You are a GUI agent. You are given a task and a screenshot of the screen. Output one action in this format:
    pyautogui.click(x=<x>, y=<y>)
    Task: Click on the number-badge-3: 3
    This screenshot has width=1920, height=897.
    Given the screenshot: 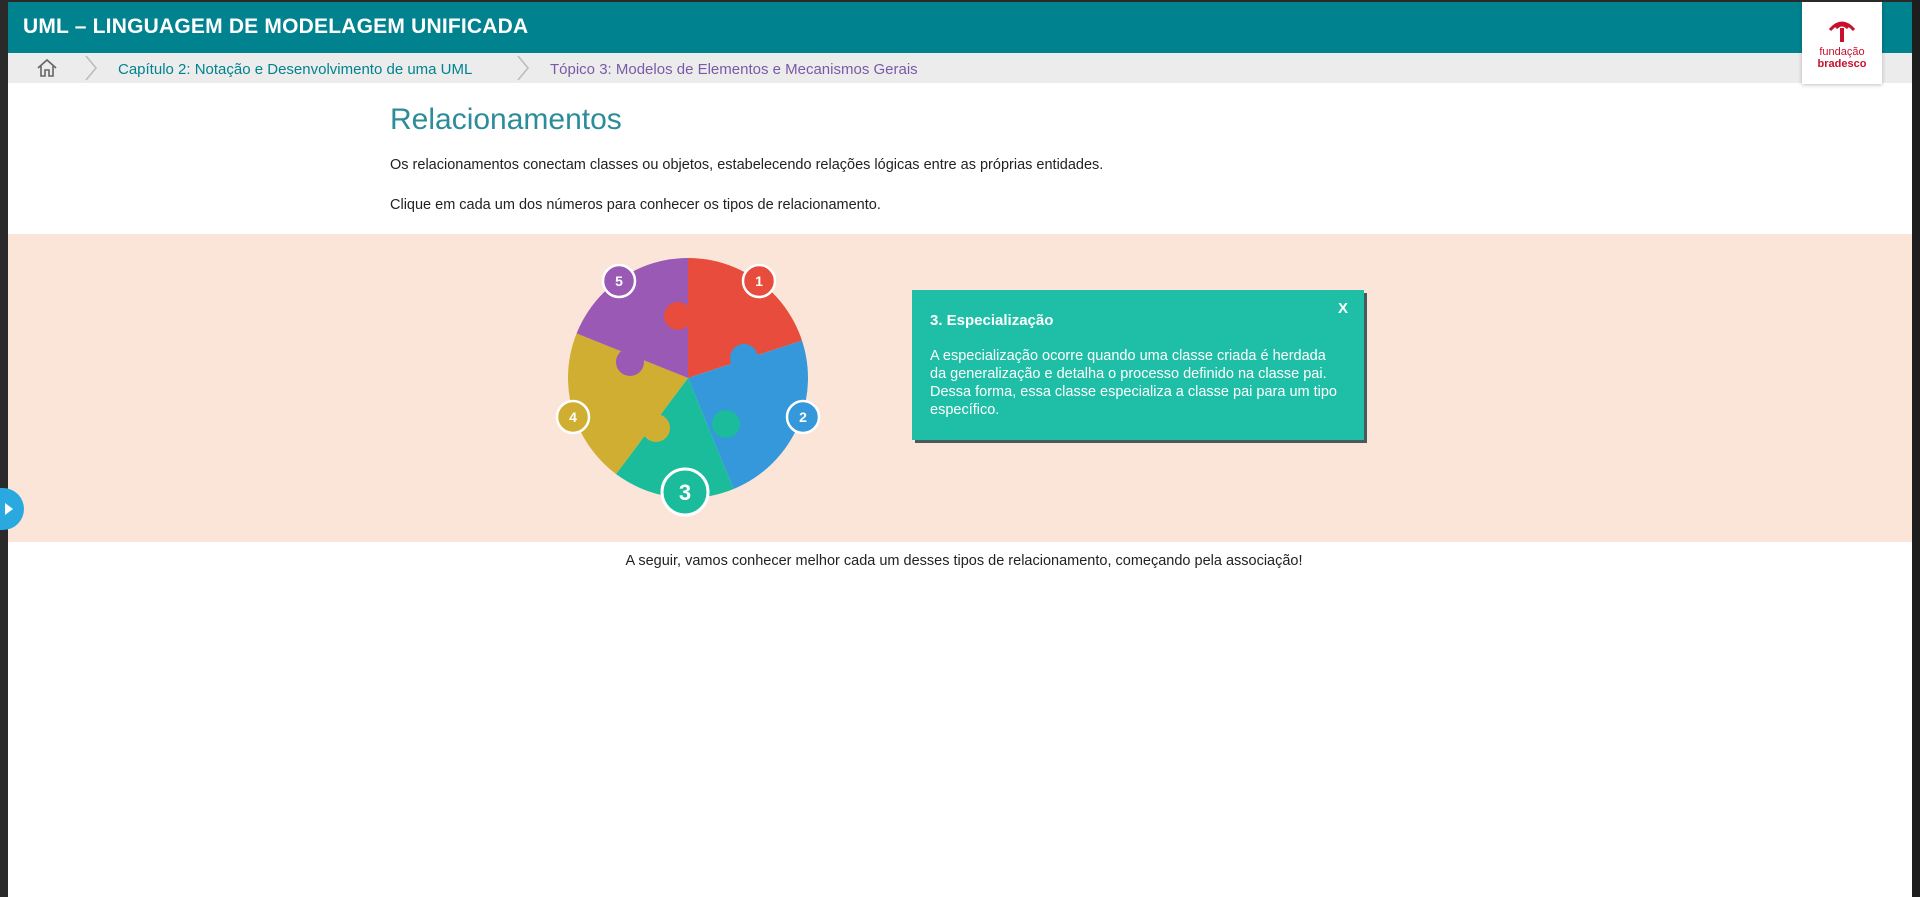 What is the action you would take?
    pyautogui.click(x=685, y=492)
    